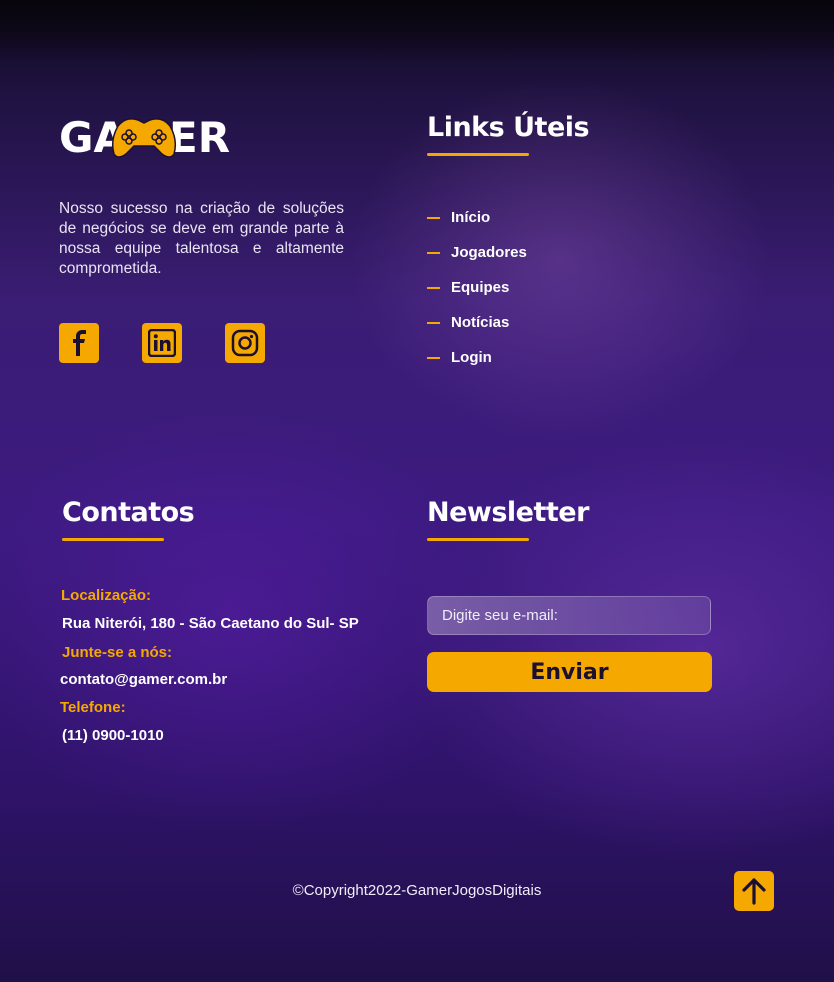 The width and height of the screenshot is (834, 982). What do you see at coordinates (569, 672) in the screenshot?
I see `send-button: Enviar` at bounding box center [569, 672].